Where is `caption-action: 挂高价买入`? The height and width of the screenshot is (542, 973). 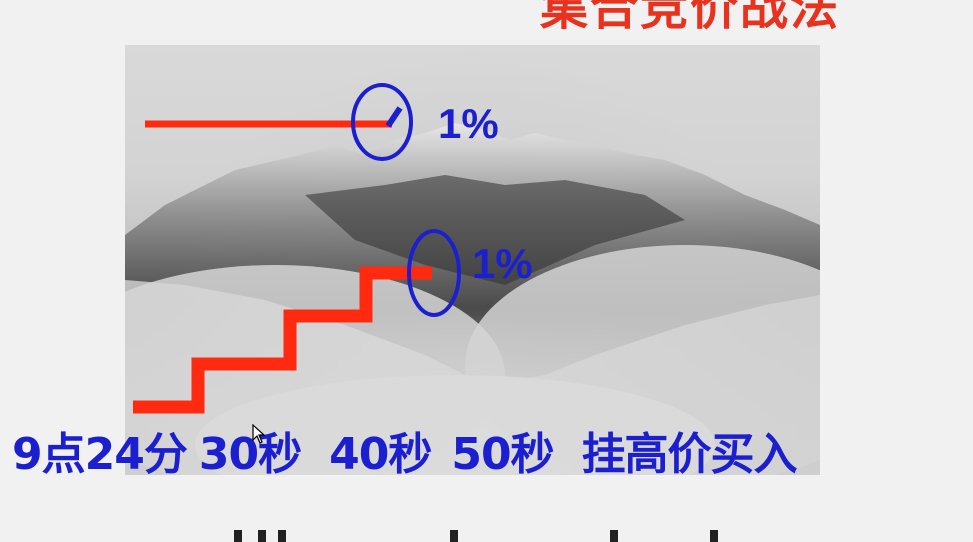 caption-action: 挂高价买入 is located at coordinates (689, 454).